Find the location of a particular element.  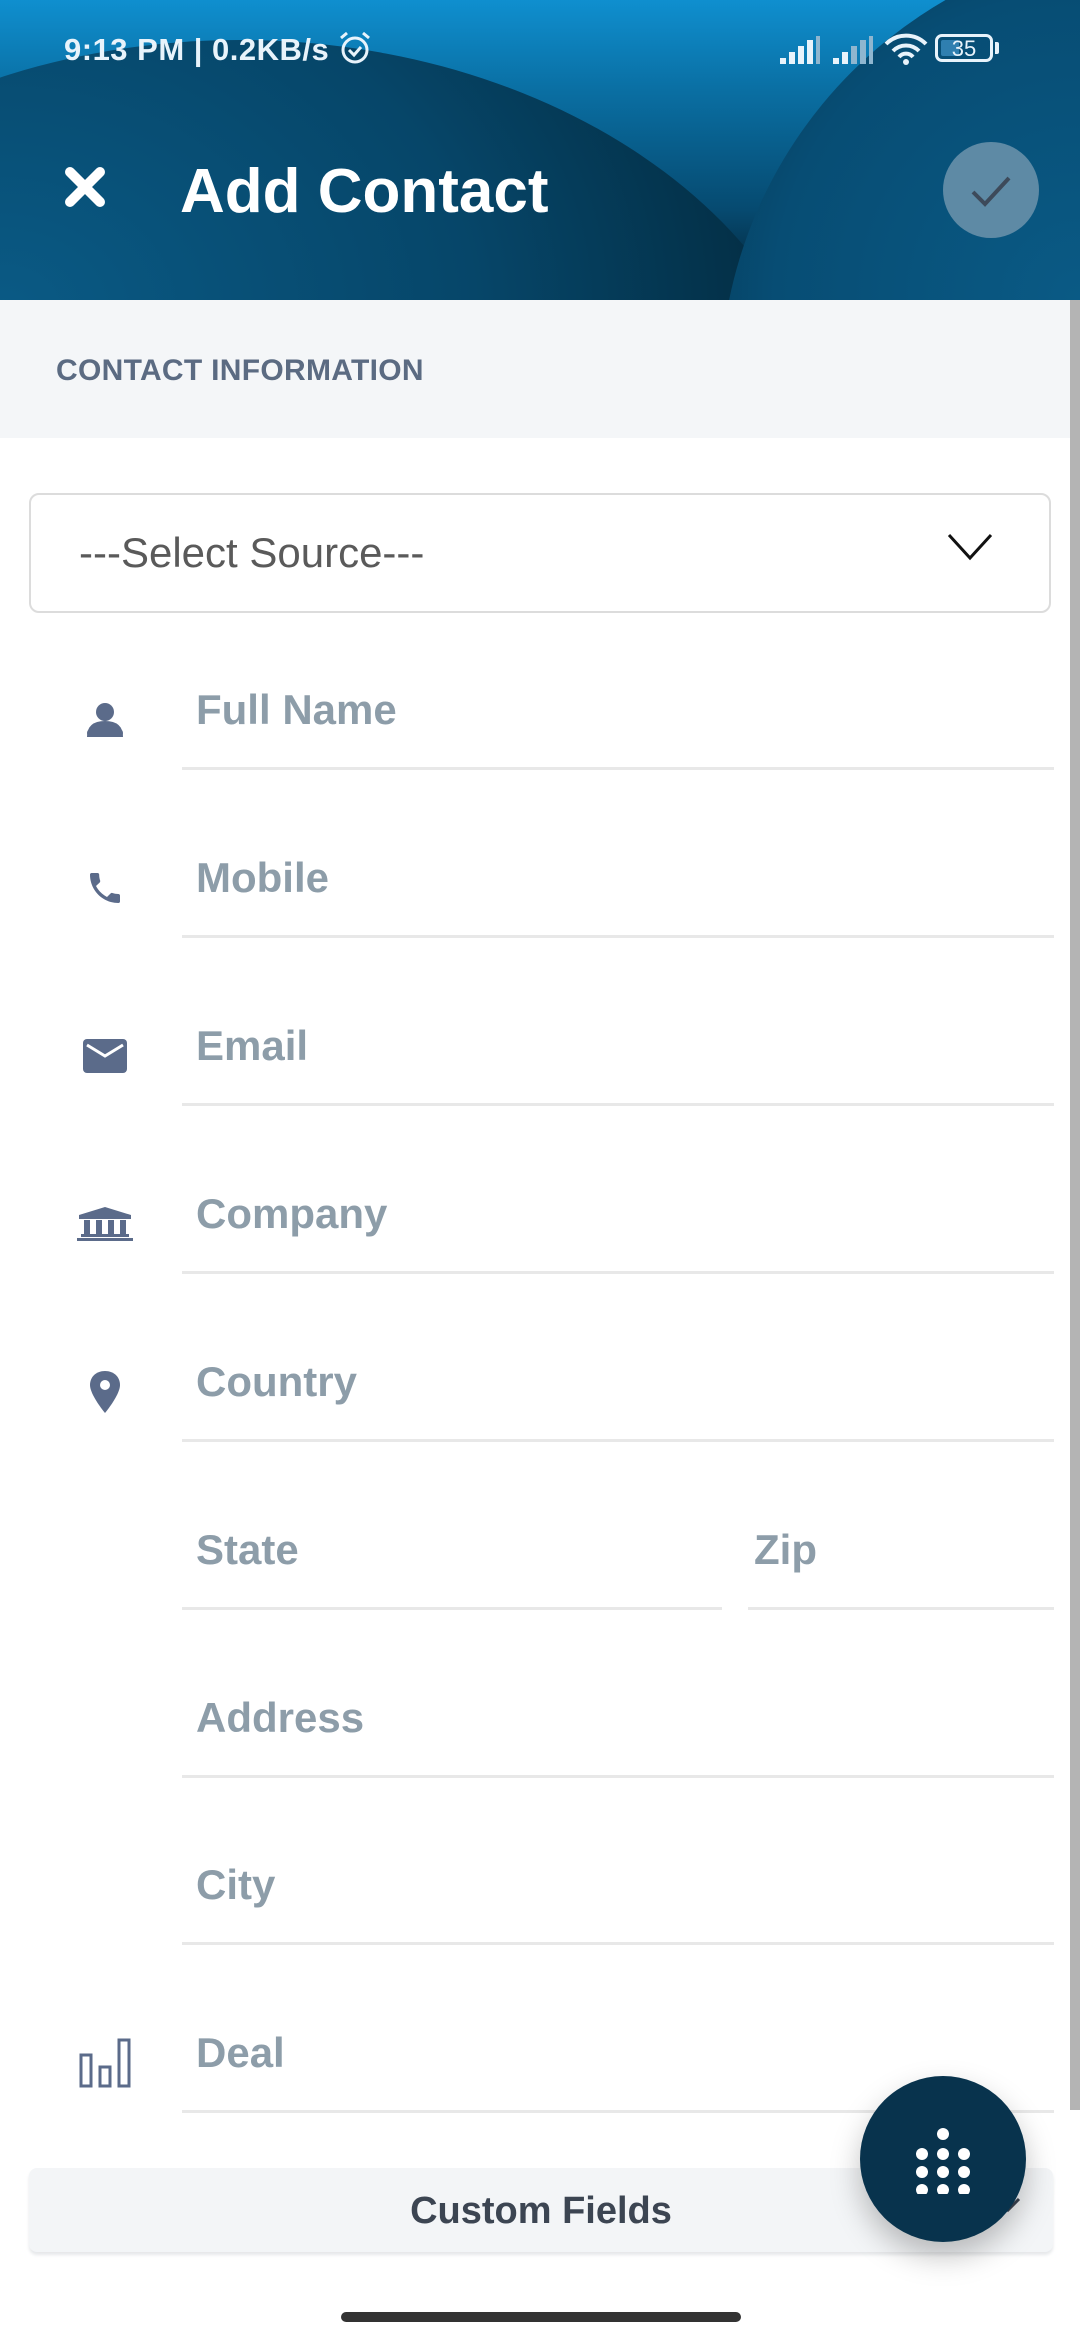

wifi-icon is located at coordinates (906, 51).